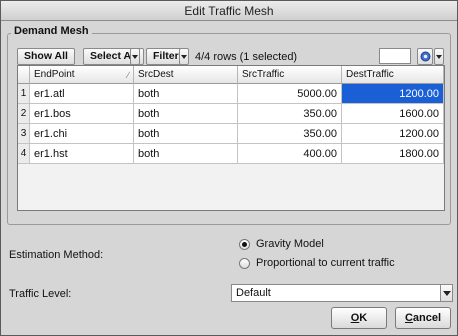  I want to click on column-sort-icon: ∕, so click(128, 75).